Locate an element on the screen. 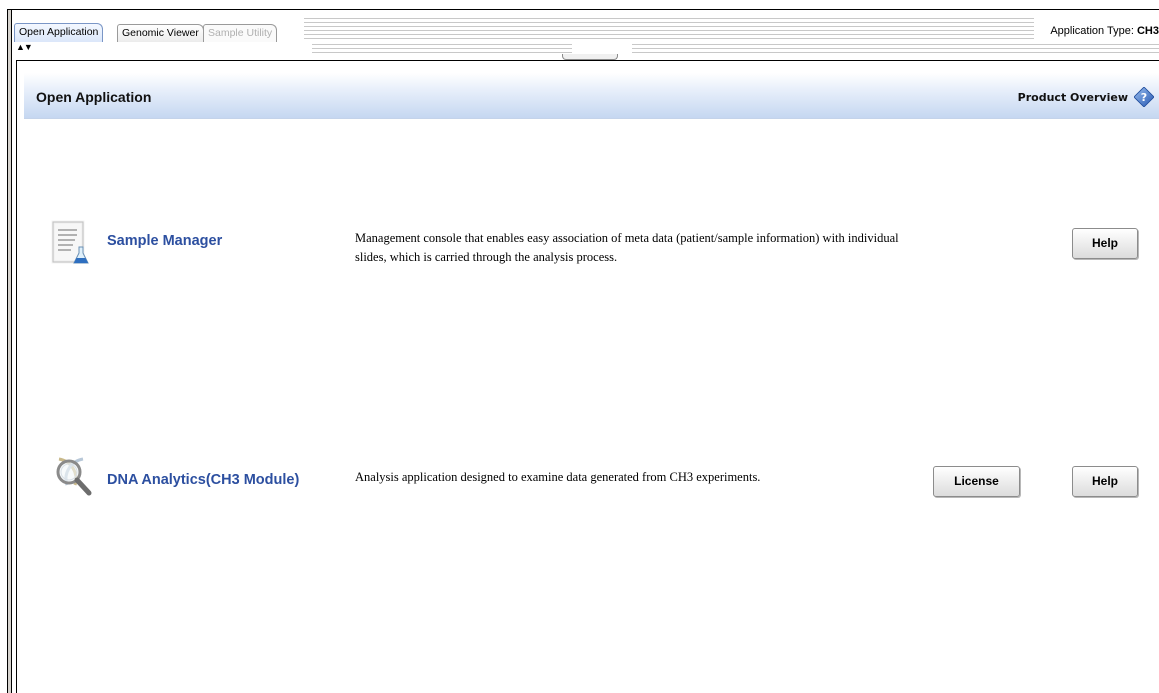 The width and height of the screenshot is (1159, 693). sample-manager-link: Sample Manager is located at coordinates (164, 241).